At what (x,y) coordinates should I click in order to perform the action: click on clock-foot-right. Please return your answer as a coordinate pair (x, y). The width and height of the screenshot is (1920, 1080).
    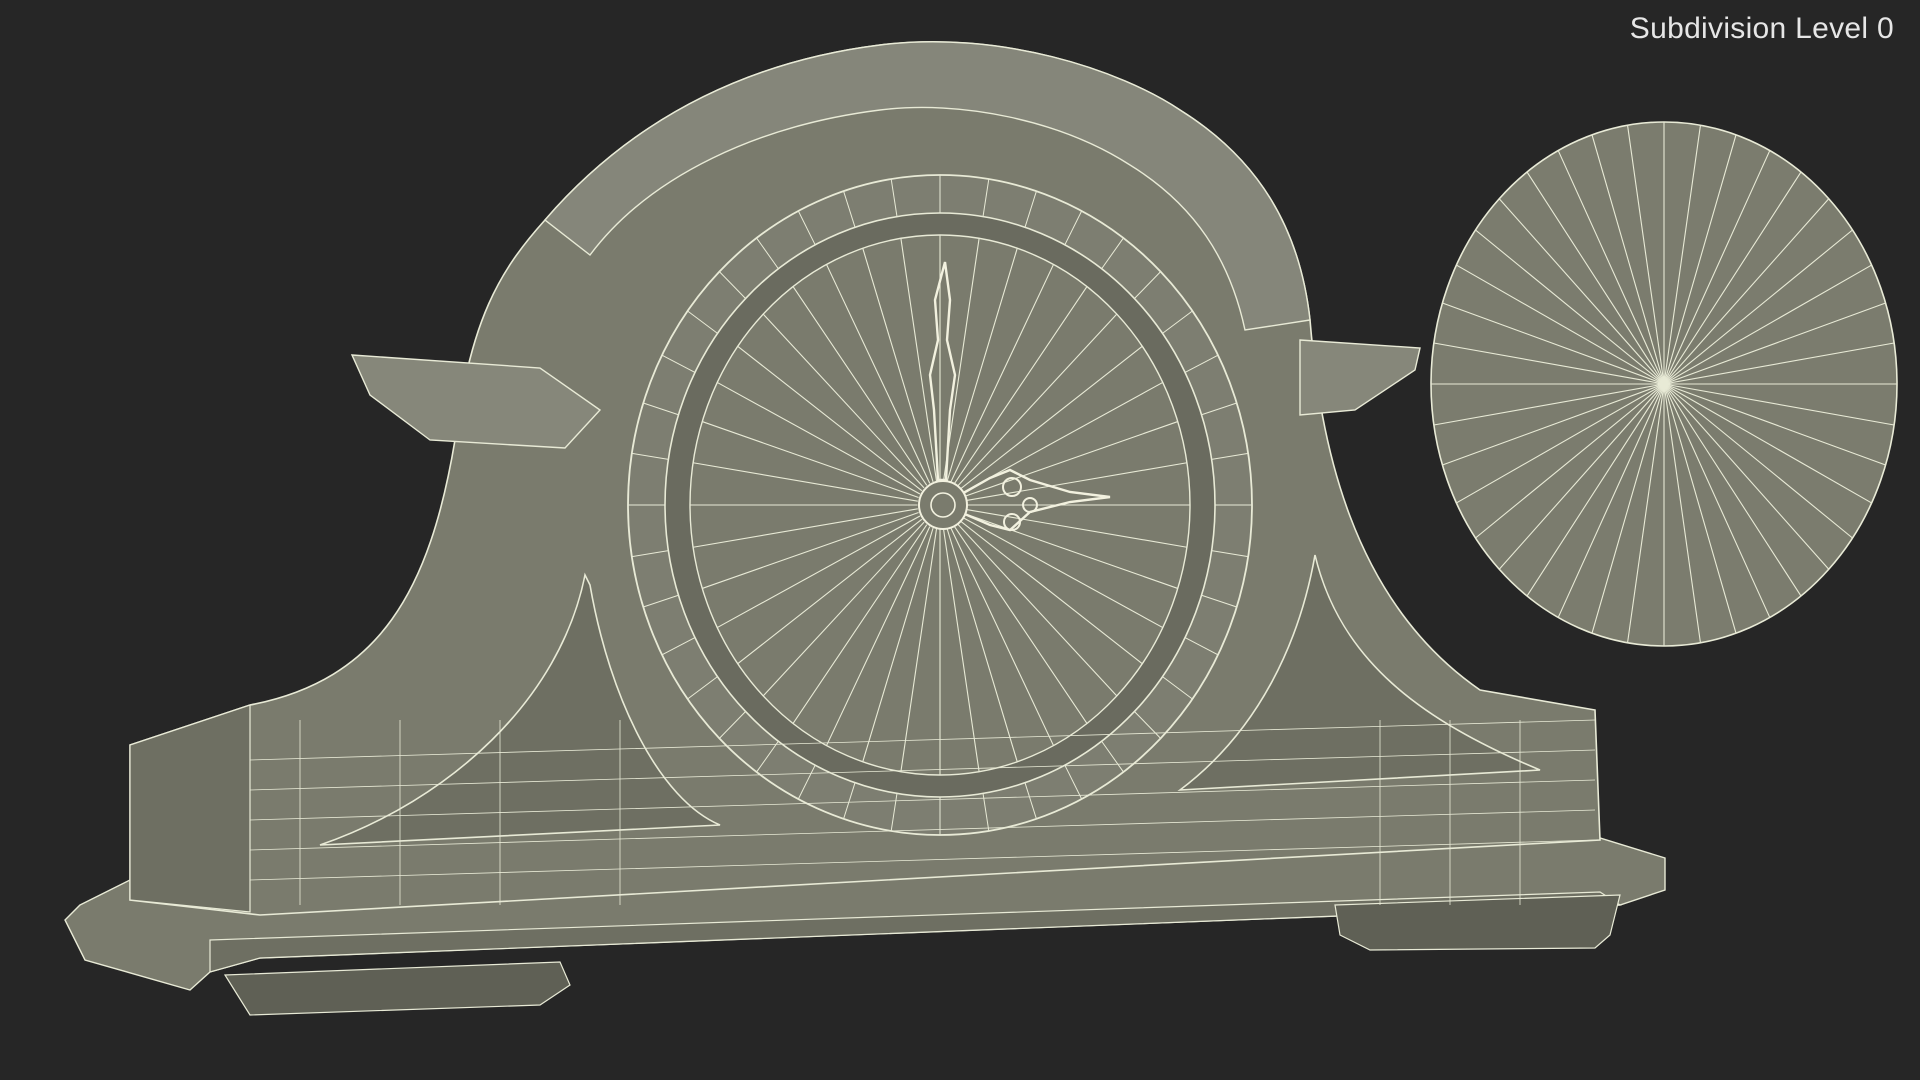
    Looking at the image, I should click on (1477, 922).